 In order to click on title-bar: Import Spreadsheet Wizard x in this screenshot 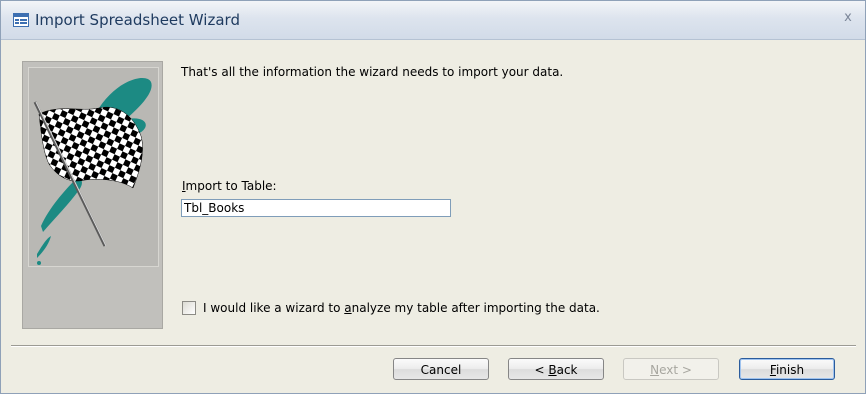, I will do `click(433, 20)`.